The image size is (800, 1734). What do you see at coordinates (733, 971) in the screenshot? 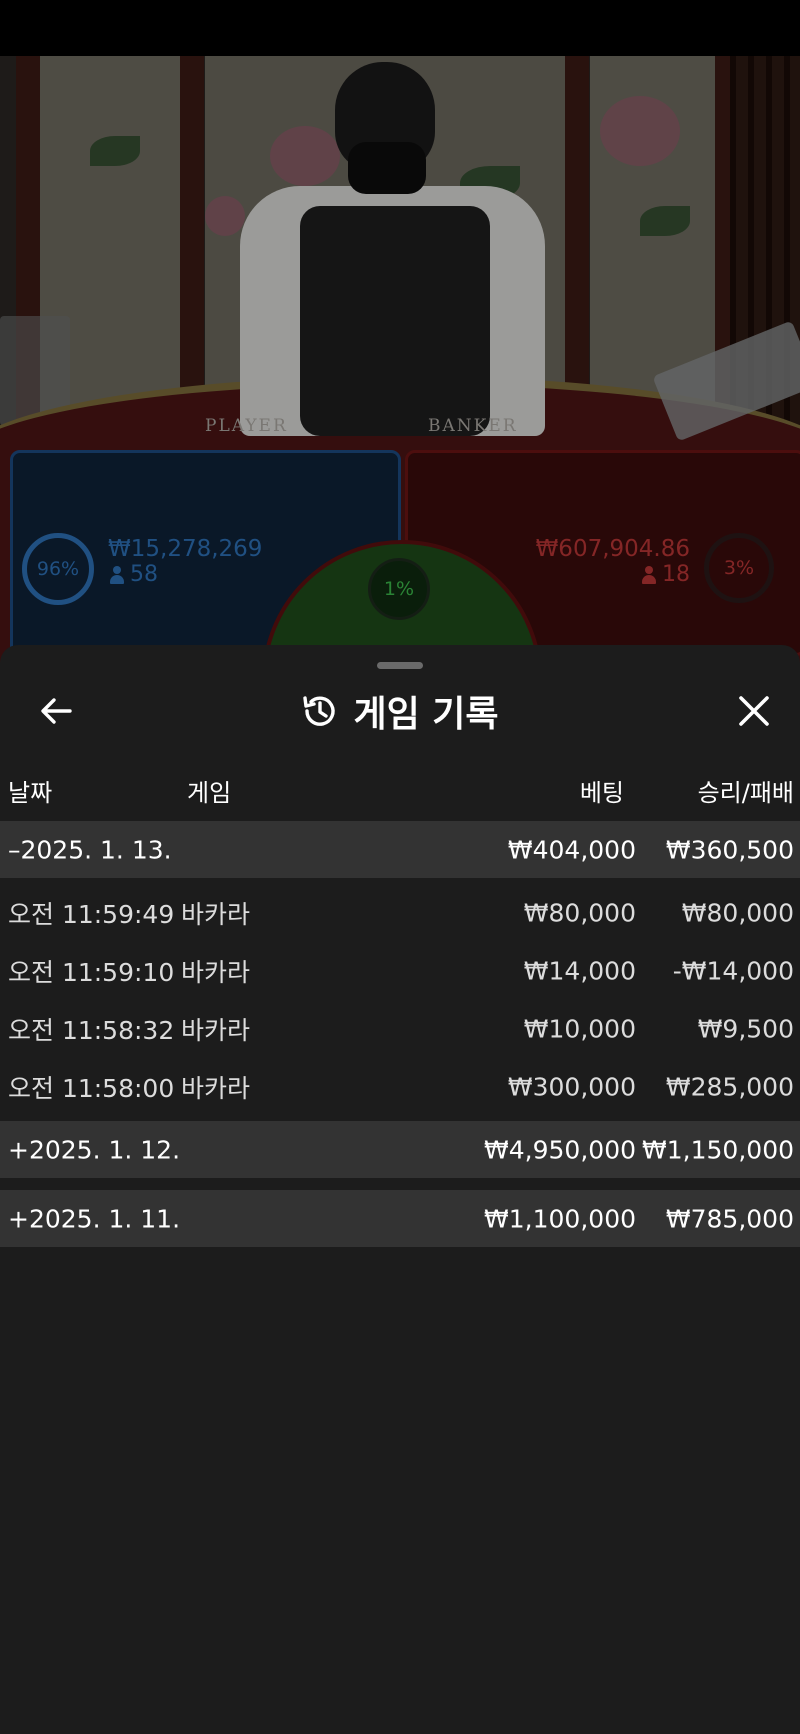
I see `row-win-loss: -₩14,000` at bounding box center [733, 971].